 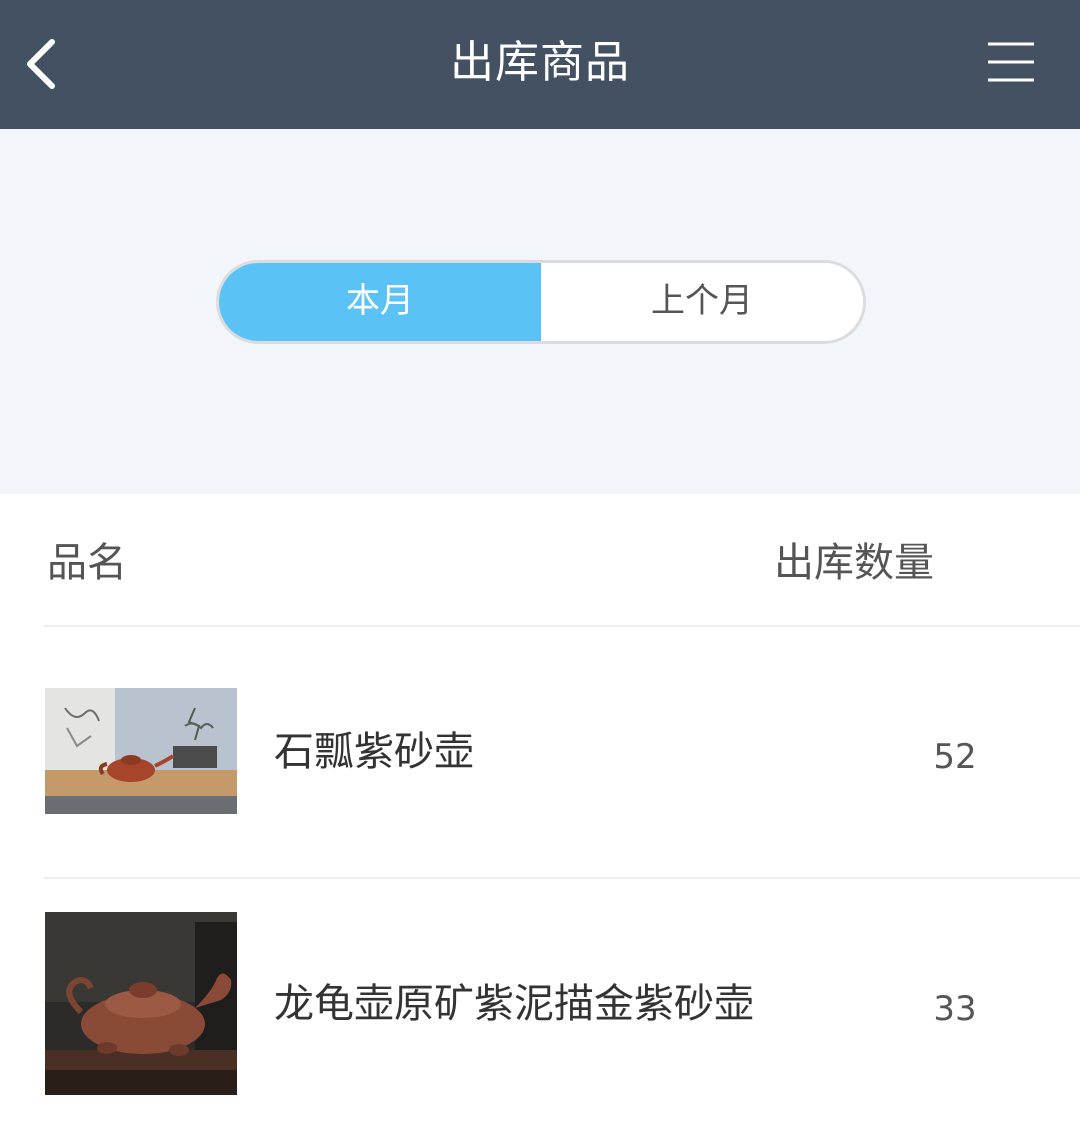 I want to click on product-quantity: 52, so click(x=955, y=757).